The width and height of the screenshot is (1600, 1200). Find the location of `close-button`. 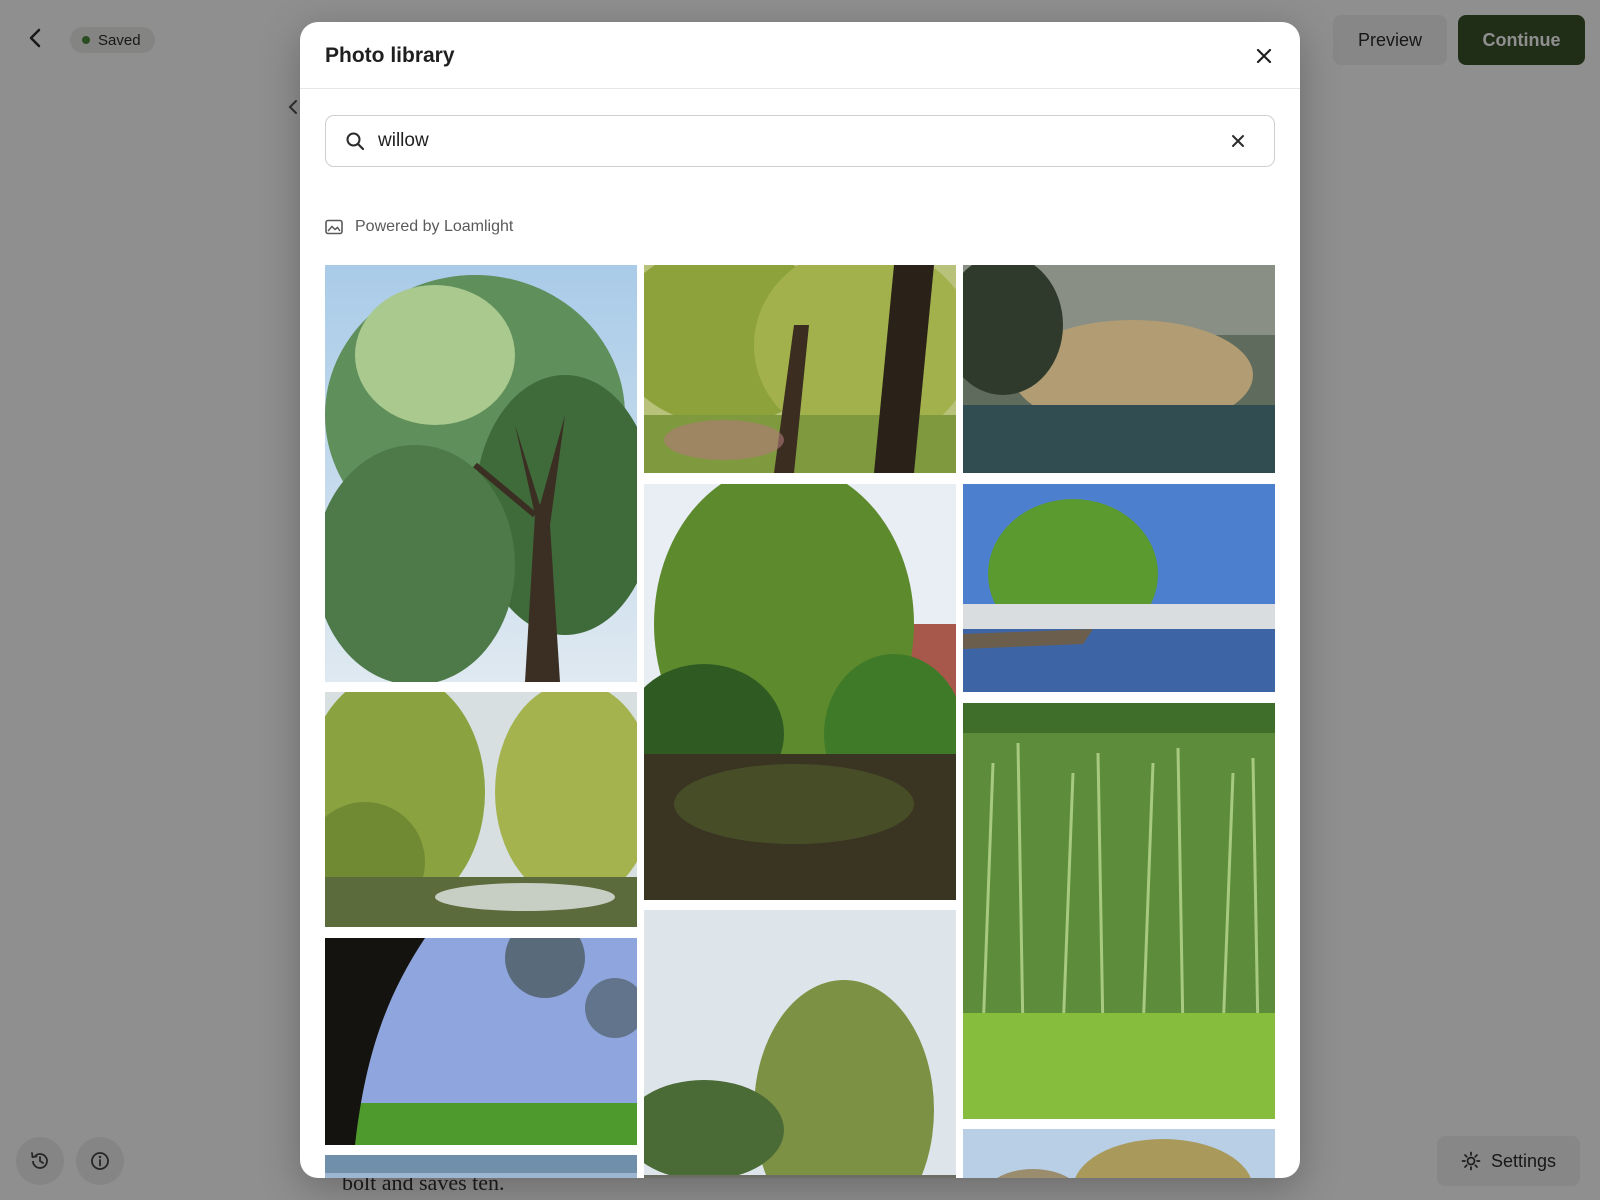

close-button is located at coordinates (1264, 56).